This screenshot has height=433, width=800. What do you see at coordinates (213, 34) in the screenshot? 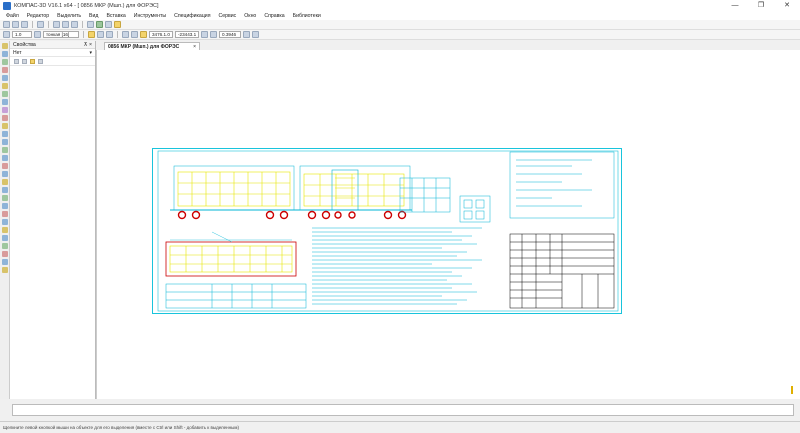
I see `zoom-out-icon` at bounding box center [213, 34].